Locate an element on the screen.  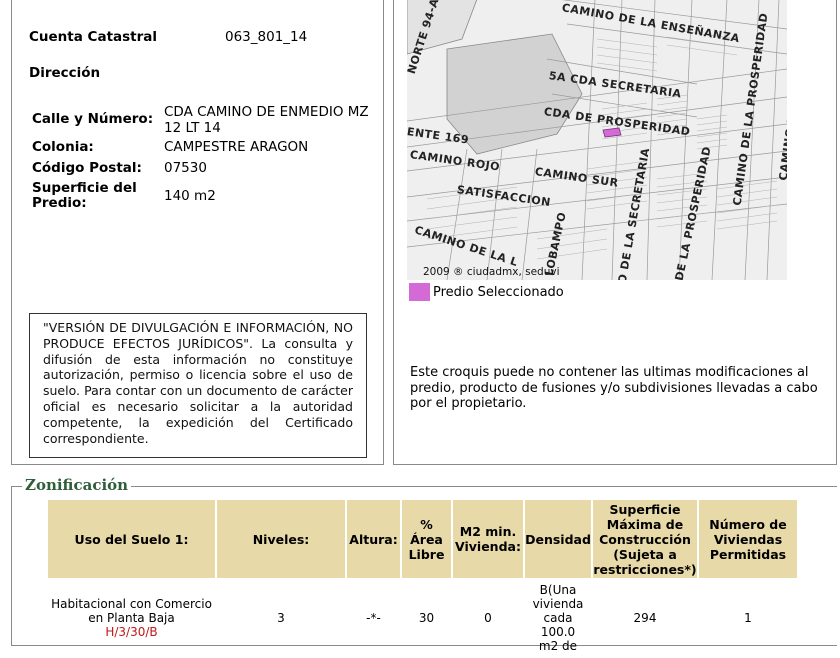
direccion-label: Dirección is located at coordinates (65, 73).